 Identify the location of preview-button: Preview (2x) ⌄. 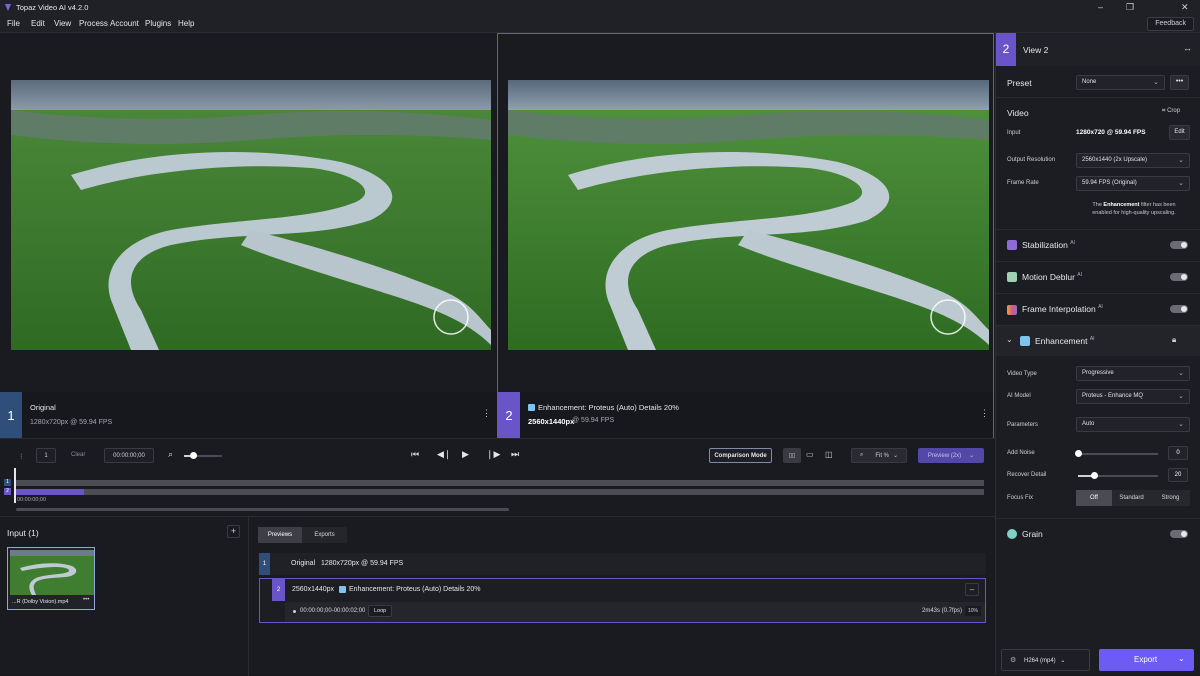
(951, 455).